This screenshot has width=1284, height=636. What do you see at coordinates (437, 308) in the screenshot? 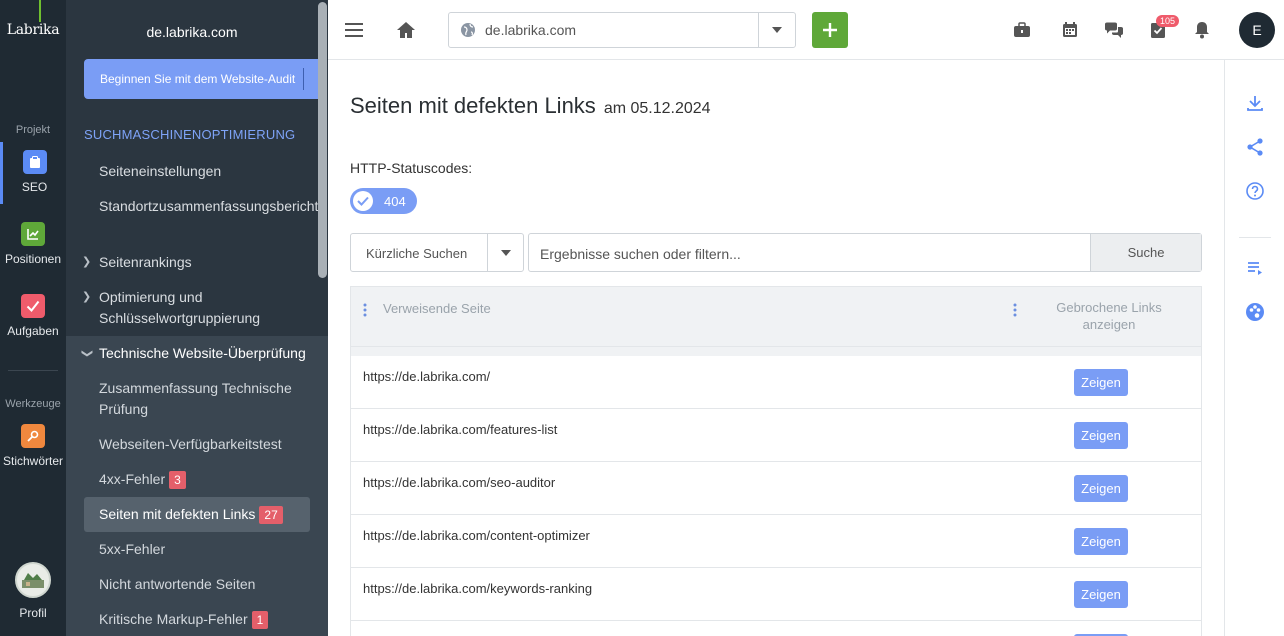
I see `column-header-referring-page: Verweisende Seite` at bounding box center [437, 308].